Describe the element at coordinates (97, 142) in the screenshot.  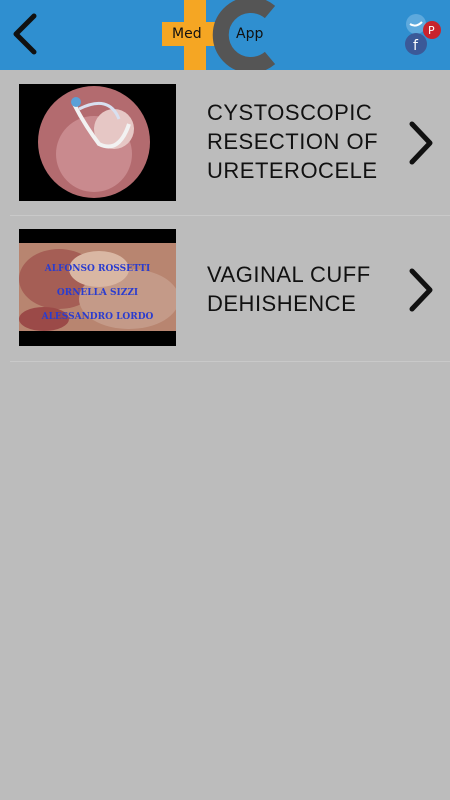
I see `video-thumbnail` at that location.